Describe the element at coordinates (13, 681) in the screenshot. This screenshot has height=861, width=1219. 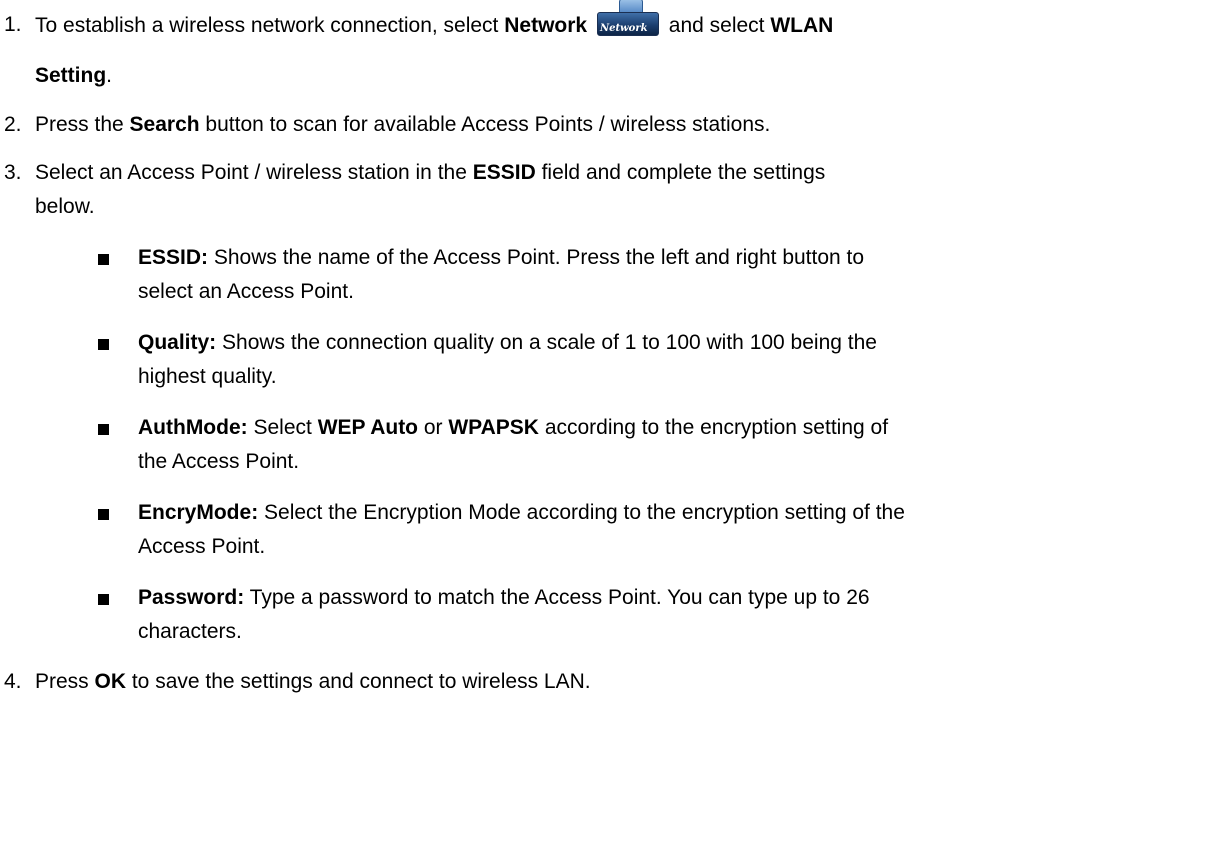
I see `step-number: 4.` at that location.